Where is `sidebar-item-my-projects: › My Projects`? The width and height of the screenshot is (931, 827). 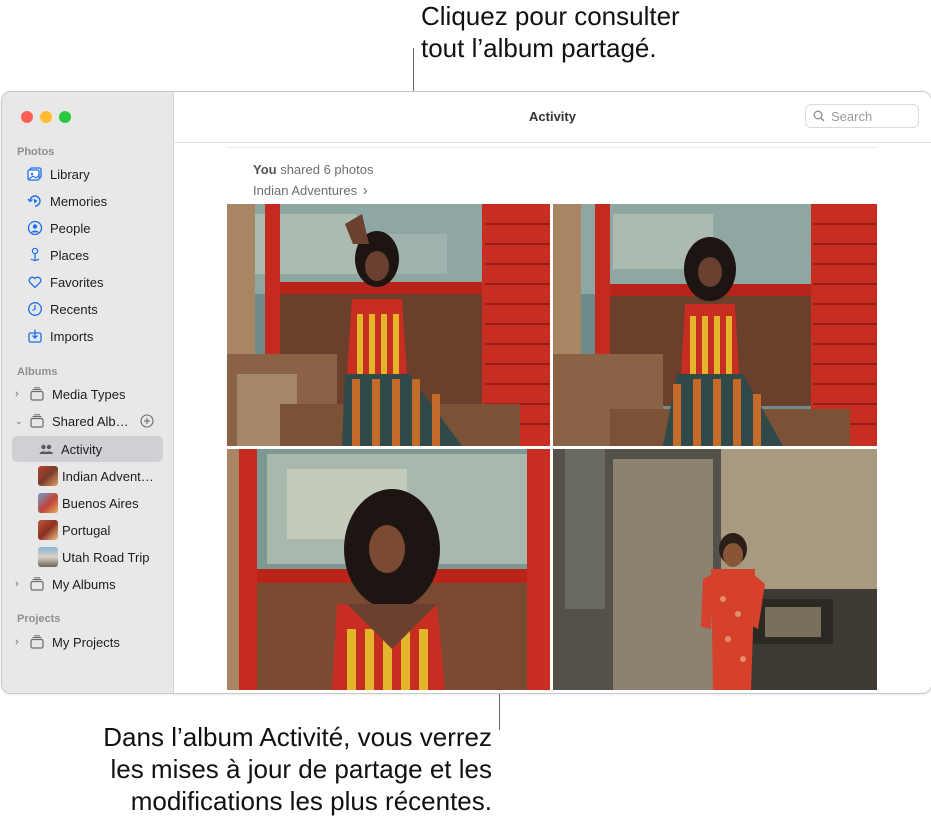
sidebar-item-my-projects: › My Projects is located at coordinates (87, 642).